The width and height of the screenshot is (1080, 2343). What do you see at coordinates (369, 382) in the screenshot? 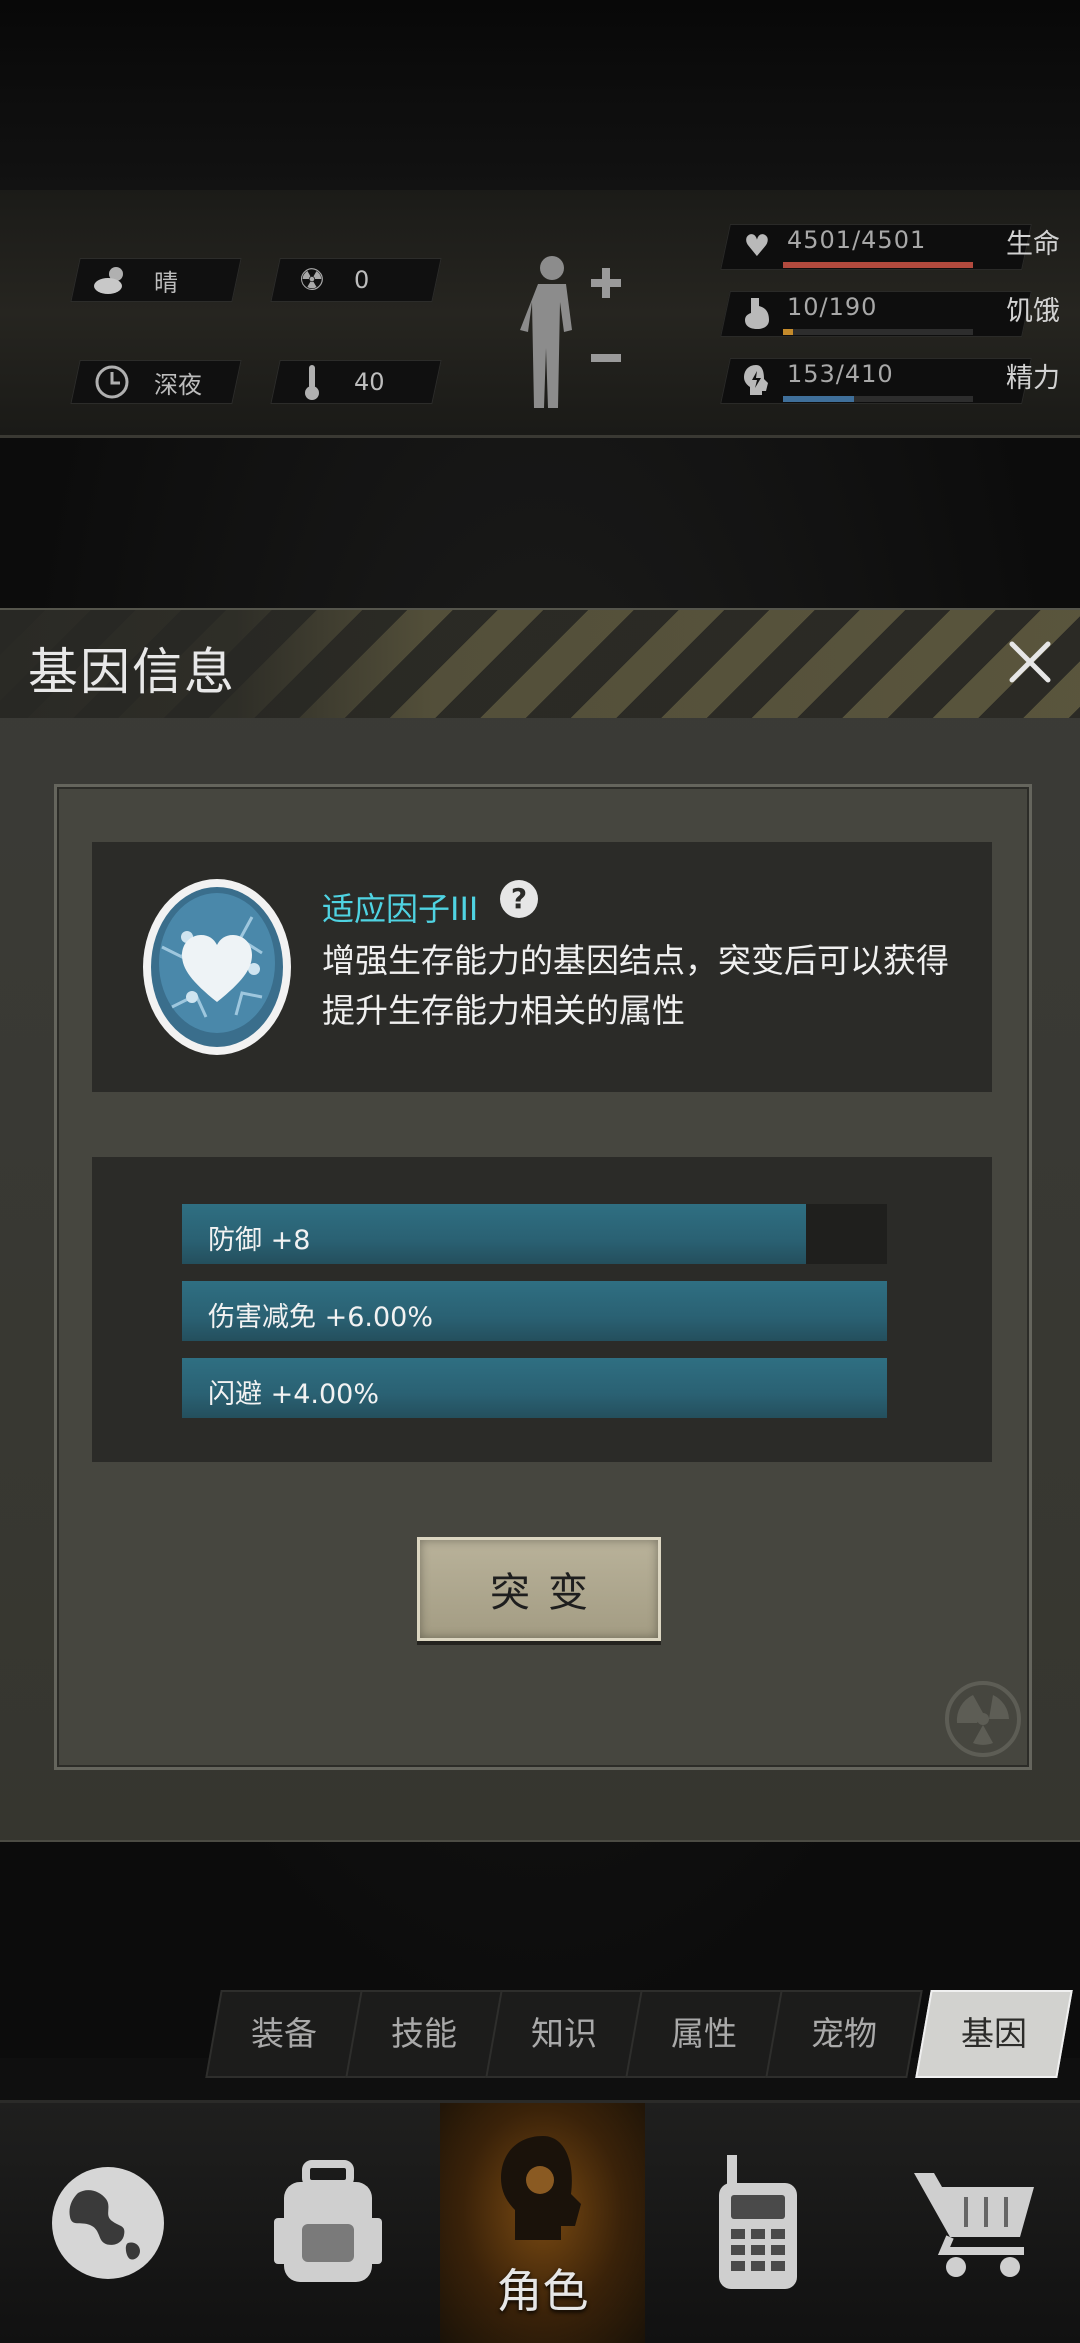
I see `temperature-value: 40` at bounding box center [369, 382].